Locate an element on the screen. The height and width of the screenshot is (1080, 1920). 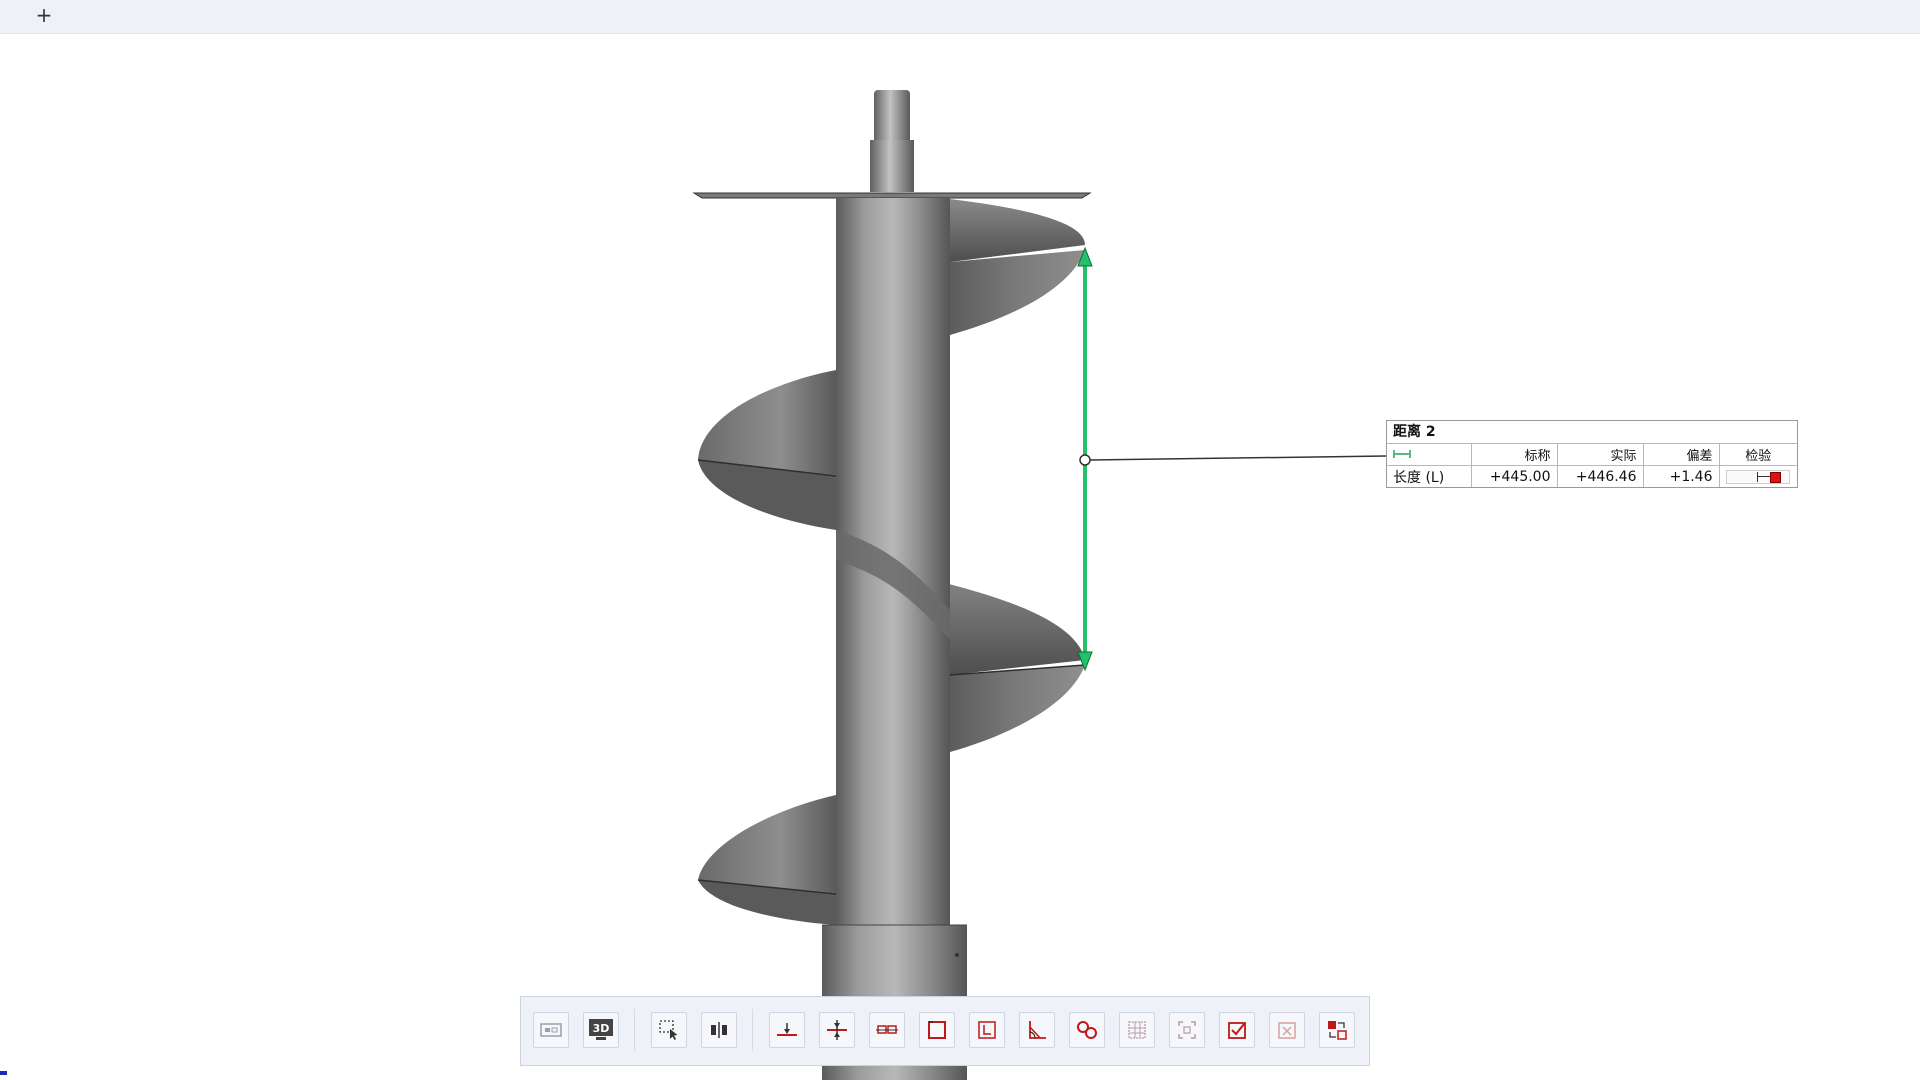
rectangle-button is located at coordinates (937, 1030).